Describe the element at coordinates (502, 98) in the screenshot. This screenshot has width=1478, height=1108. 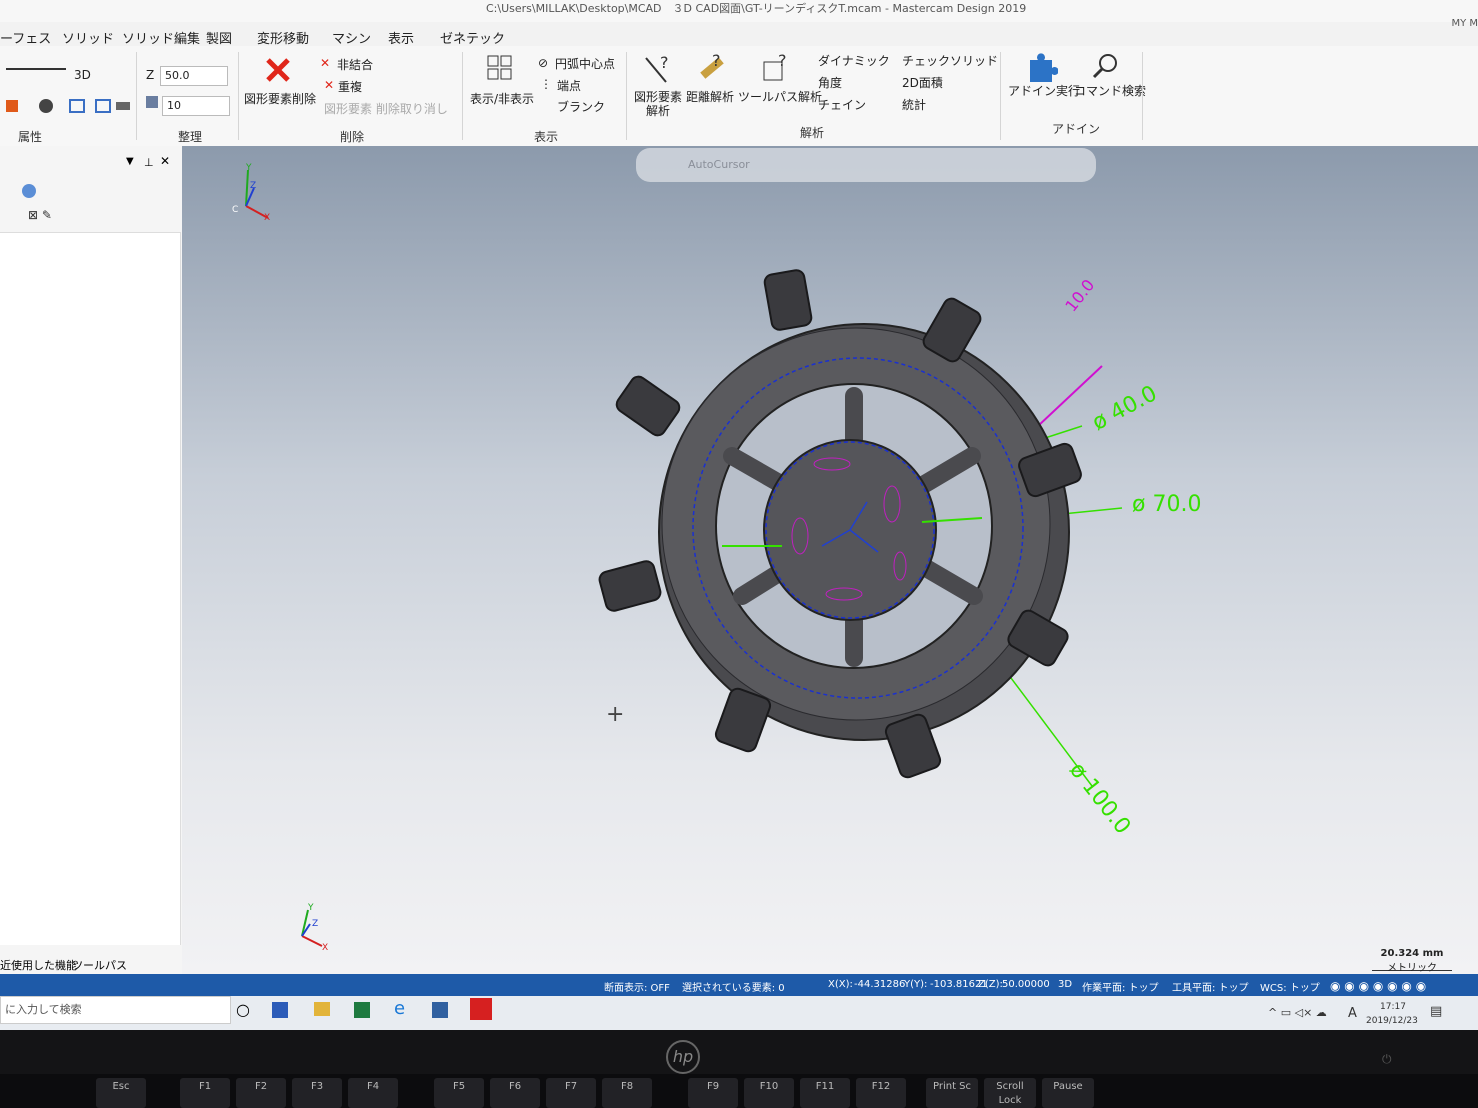
I see `show-hide-button: 表示/非表示` at that location.